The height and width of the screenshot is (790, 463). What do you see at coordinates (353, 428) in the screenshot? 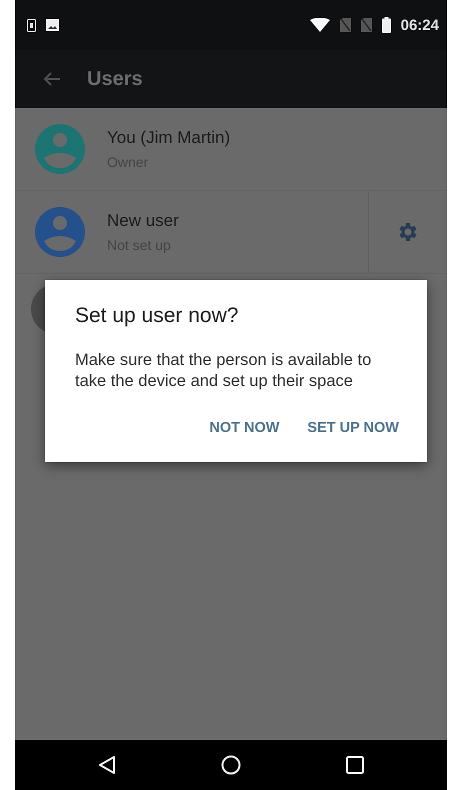
I see `dialog-button: SET UP NOW` at bounding box center [353, 428].